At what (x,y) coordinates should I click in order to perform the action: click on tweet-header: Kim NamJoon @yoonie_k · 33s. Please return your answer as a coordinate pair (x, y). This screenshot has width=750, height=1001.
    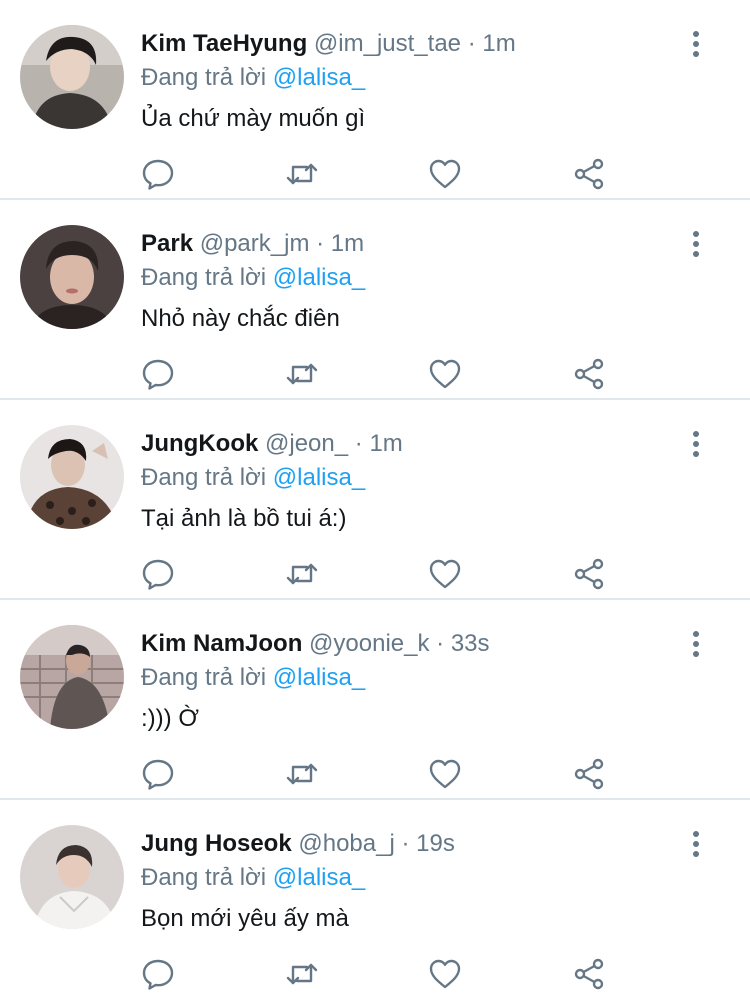
    Looking at the image, I should click on (315, 644).